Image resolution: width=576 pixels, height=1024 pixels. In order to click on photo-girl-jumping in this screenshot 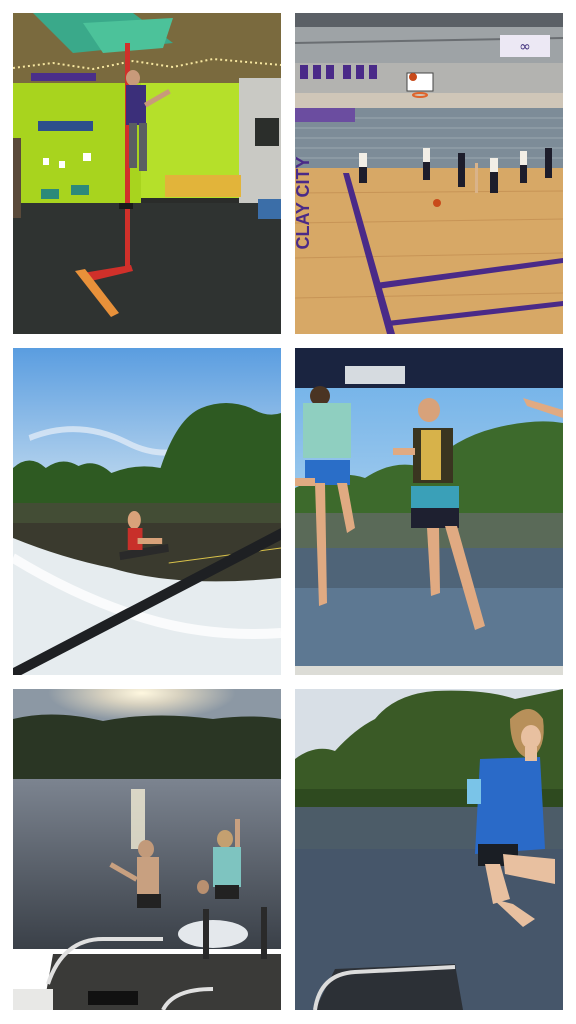, I will do `click(429, 849)`.